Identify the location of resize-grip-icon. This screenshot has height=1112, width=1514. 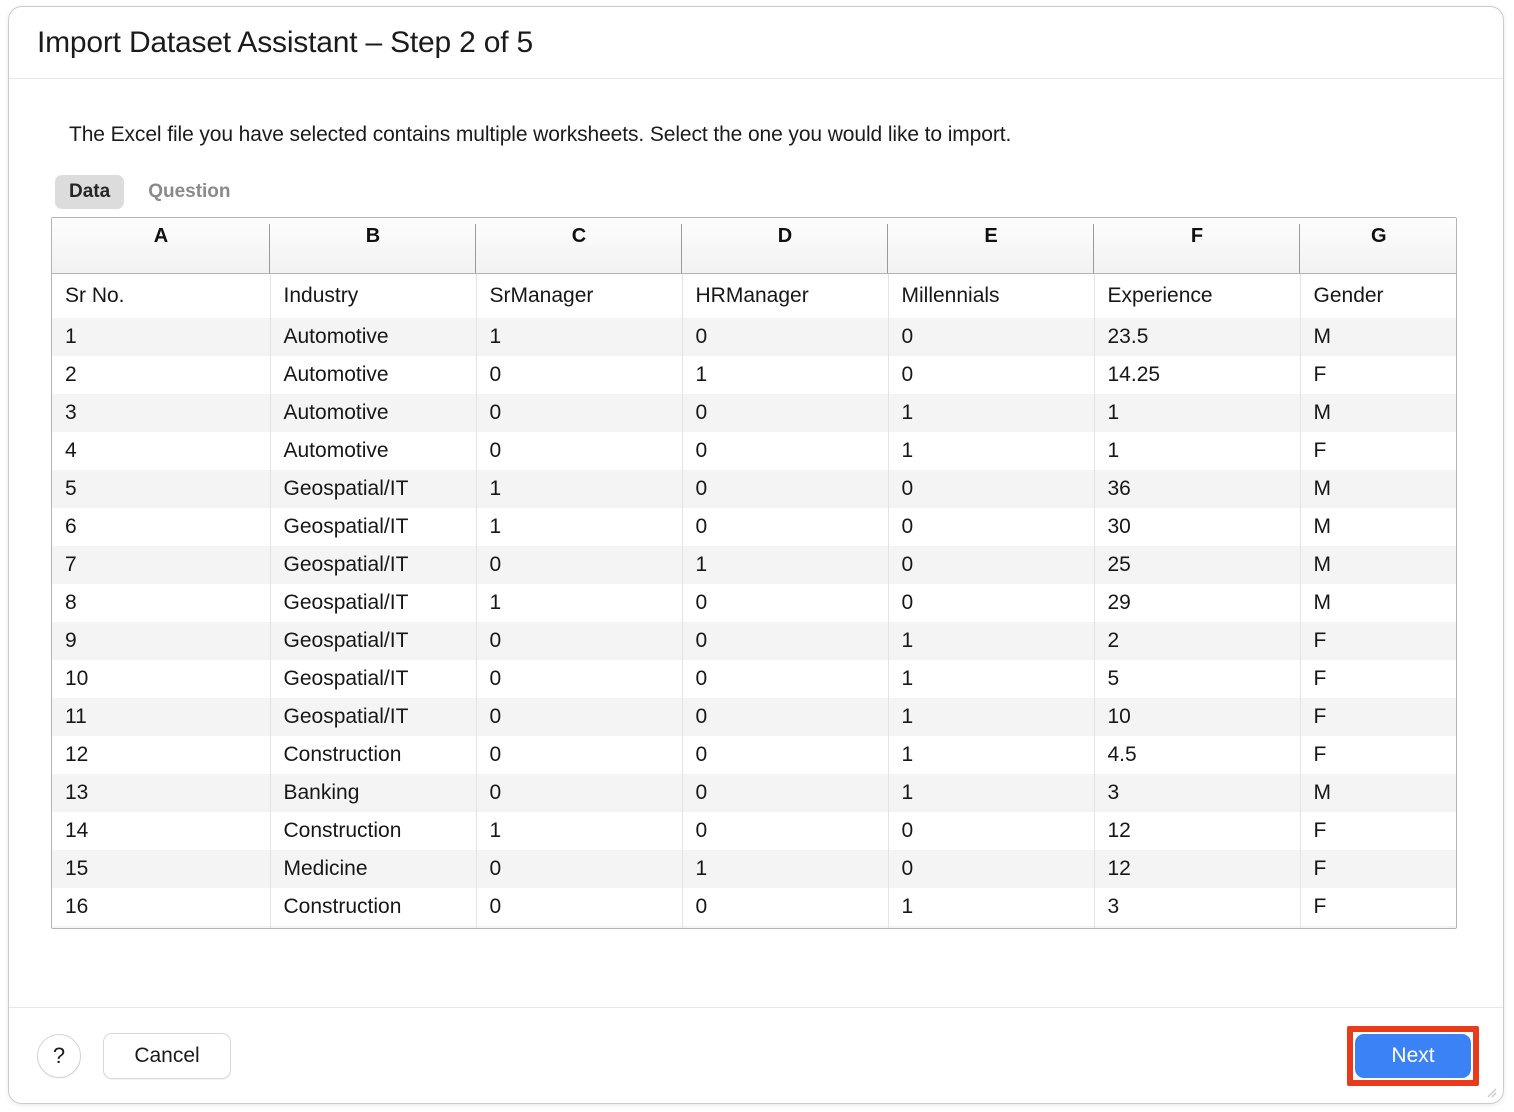
(1490, 1091).